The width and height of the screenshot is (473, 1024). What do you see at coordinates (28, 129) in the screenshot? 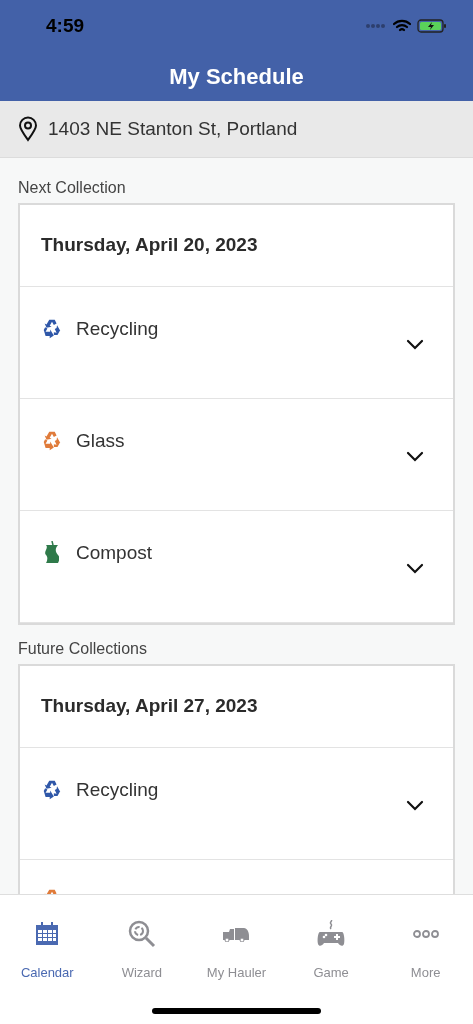
I see `location-pin-icon` at bounding box center [28, 129].